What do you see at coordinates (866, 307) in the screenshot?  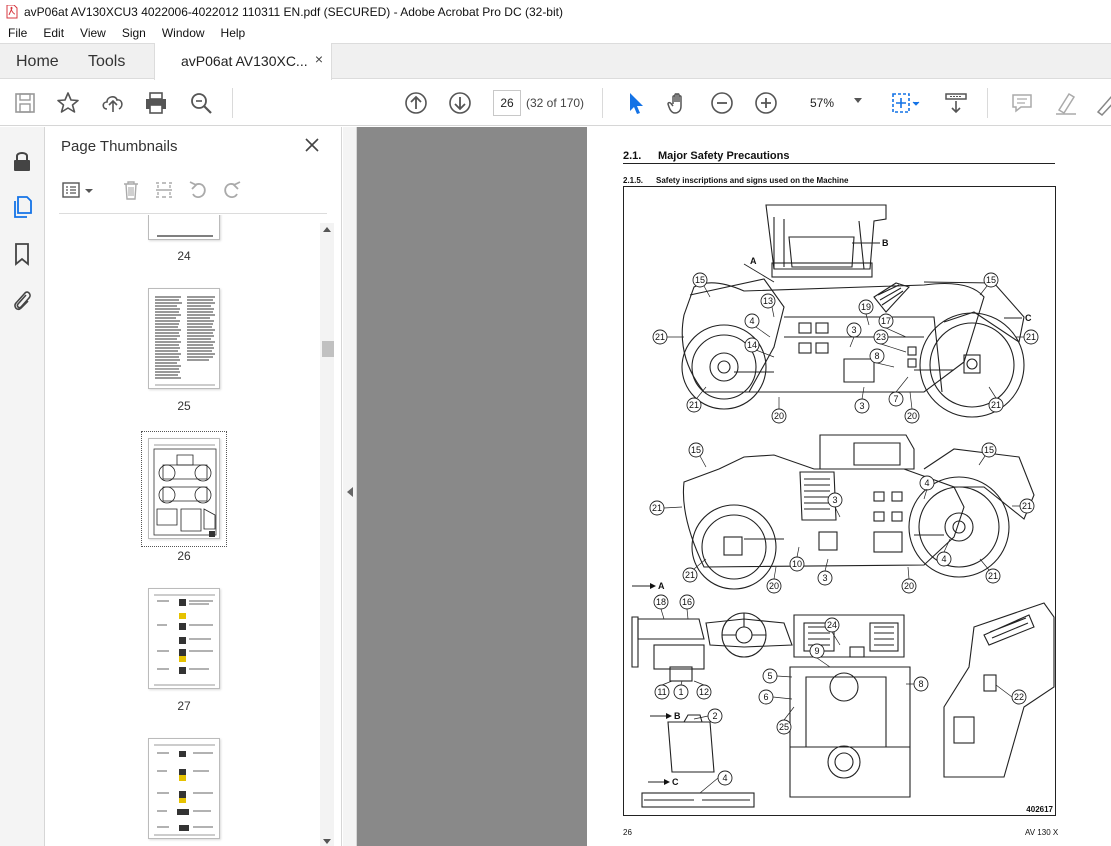 I see `svg-text: 19` at bounding box center [866, 307].